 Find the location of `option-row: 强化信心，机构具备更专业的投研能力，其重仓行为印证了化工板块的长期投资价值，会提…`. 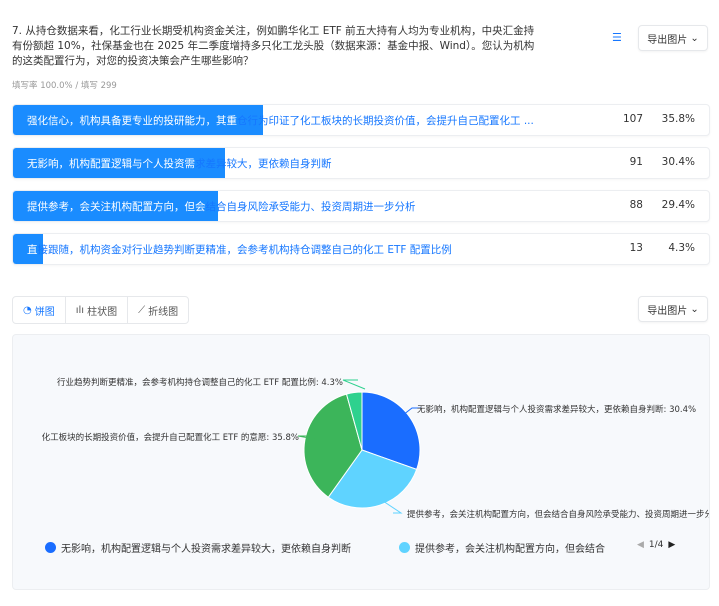

option-row: 强化信心，机构具备更专业的投研能力，其重仓行为印证了化工板块的长期投资价值，会提… is located at coordinates (361, 120).